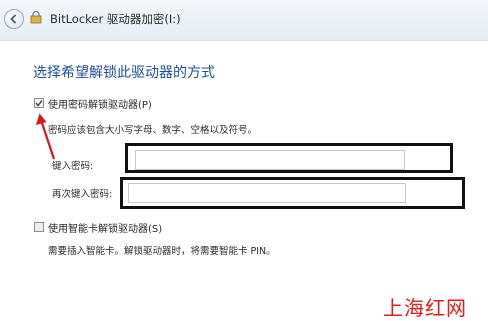  What do you see at coordinates (39, 227) in the screenshot?
I see `use-smartcard-checkbox` at bounding box center [39, 227].